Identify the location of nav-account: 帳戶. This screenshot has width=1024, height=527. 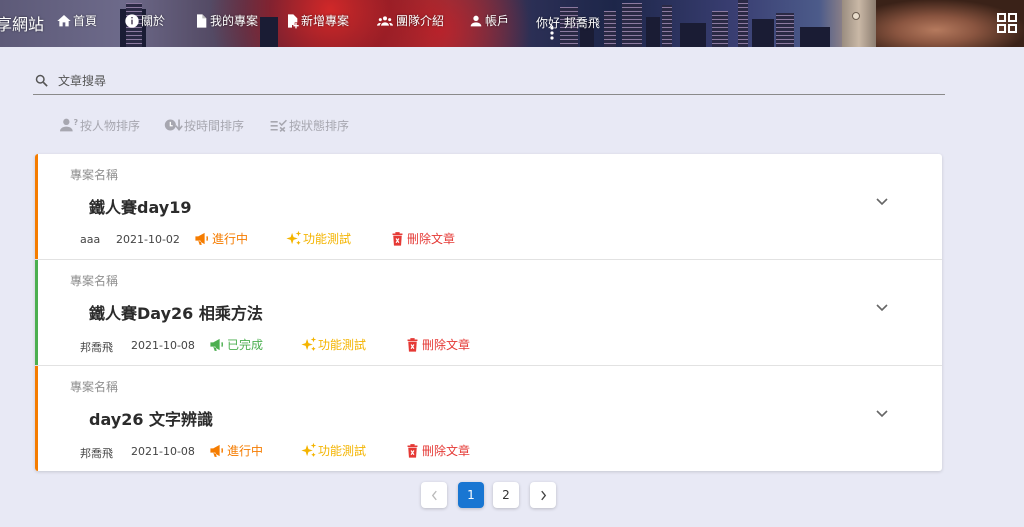
(488, 20).